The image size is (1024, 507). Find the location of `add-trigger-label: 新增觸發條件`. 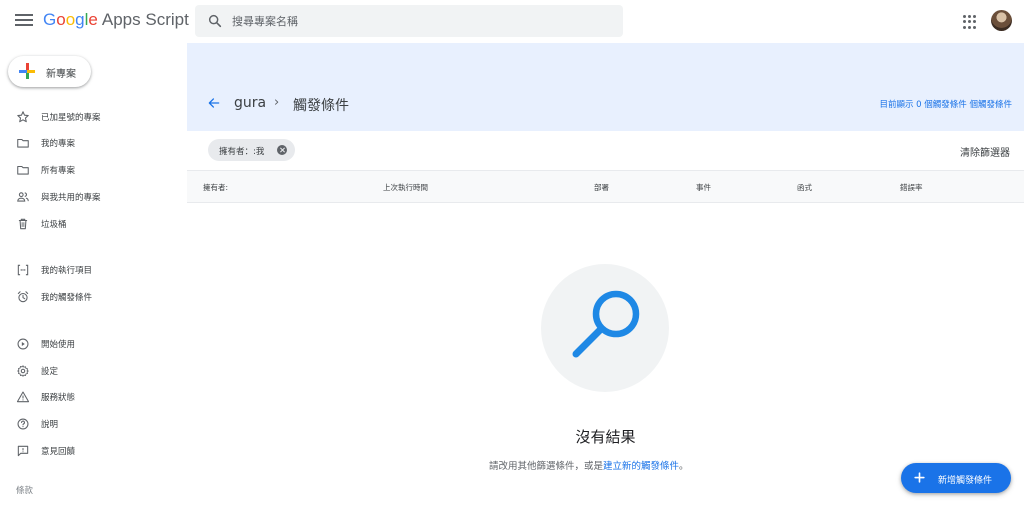

add-trigger-label: 新增觸發條件 is located at coordinates (965, 481).